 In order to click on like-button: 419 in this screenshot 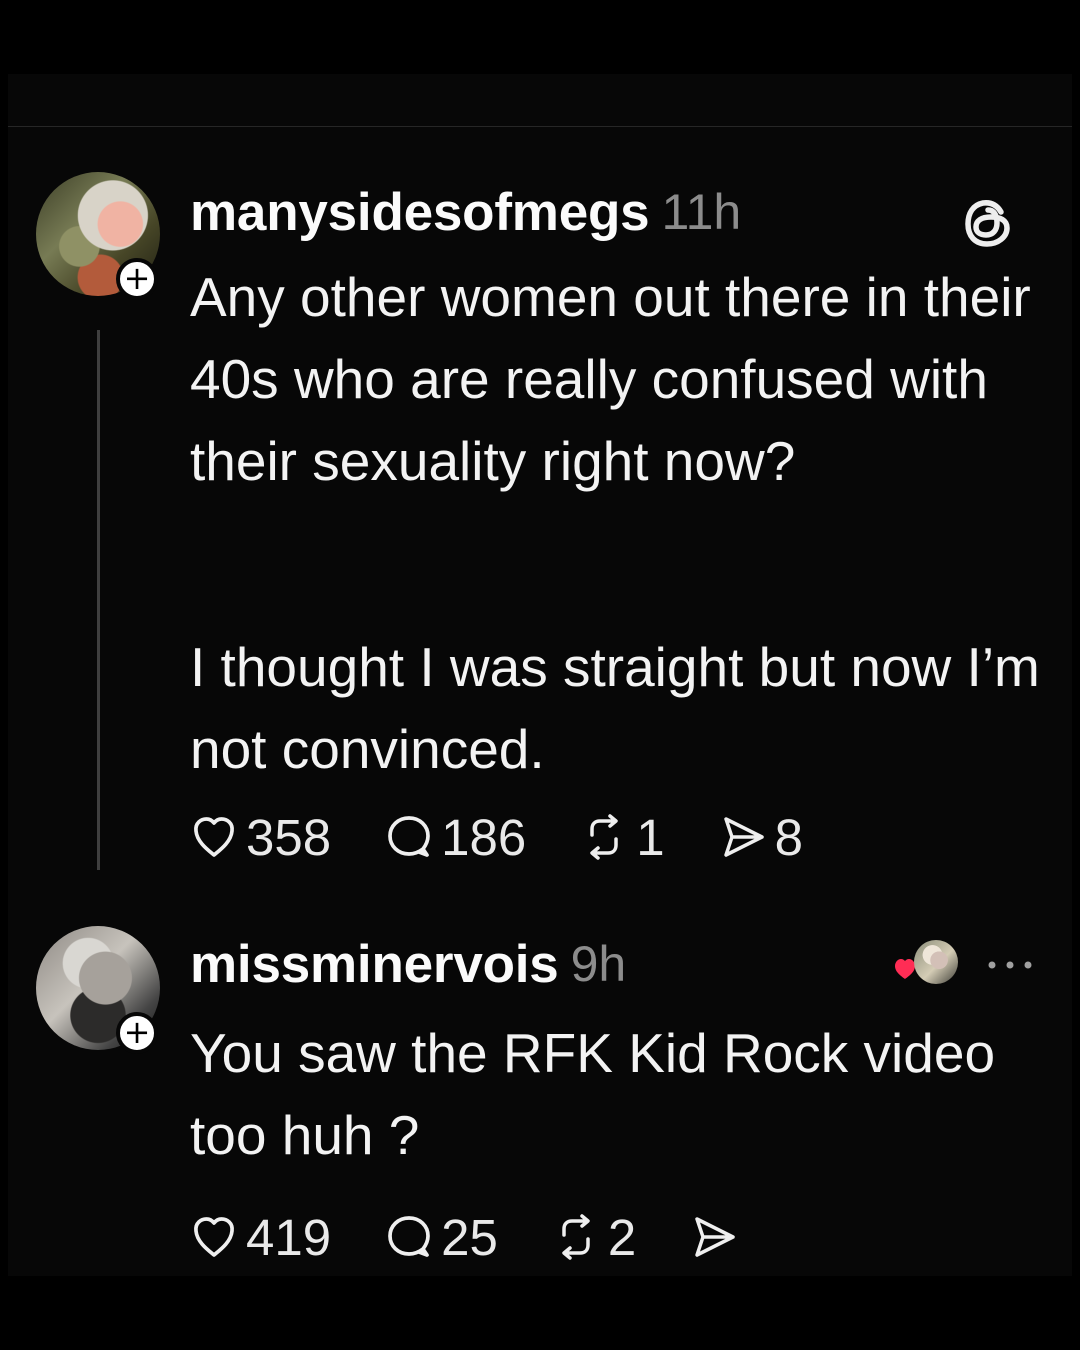, I will do `click(260, 1237)`.